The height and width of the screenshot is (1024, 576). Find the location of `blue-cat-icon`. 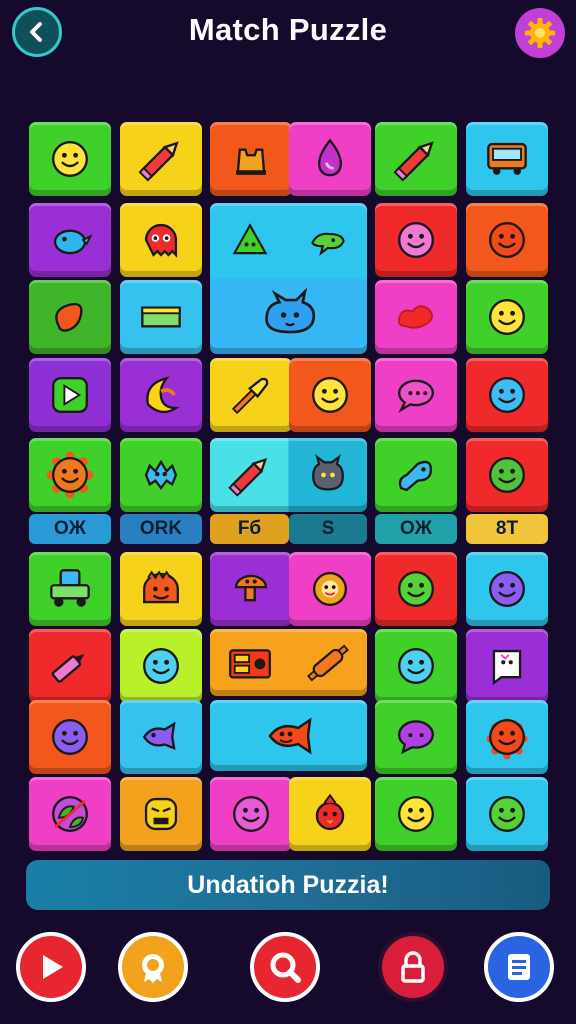

blue-cat-icon is located at coordinates (290, 310).